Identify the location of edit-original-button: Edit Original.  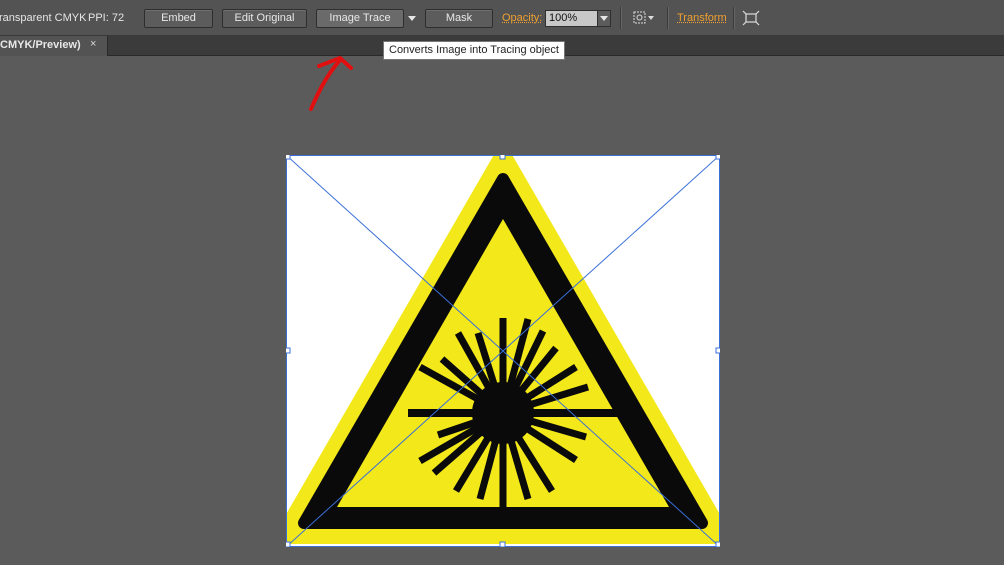
(264, 18).